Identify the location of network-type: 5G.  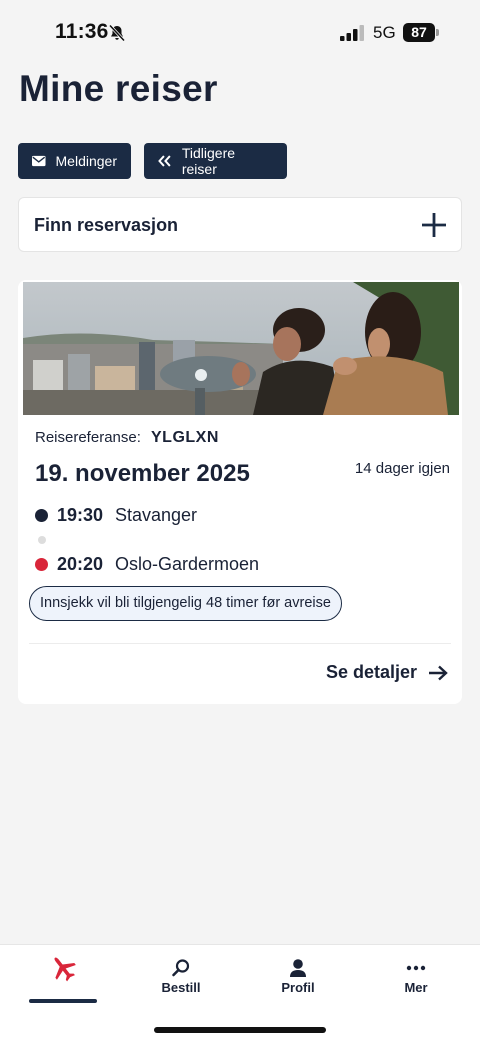
(384, 32).